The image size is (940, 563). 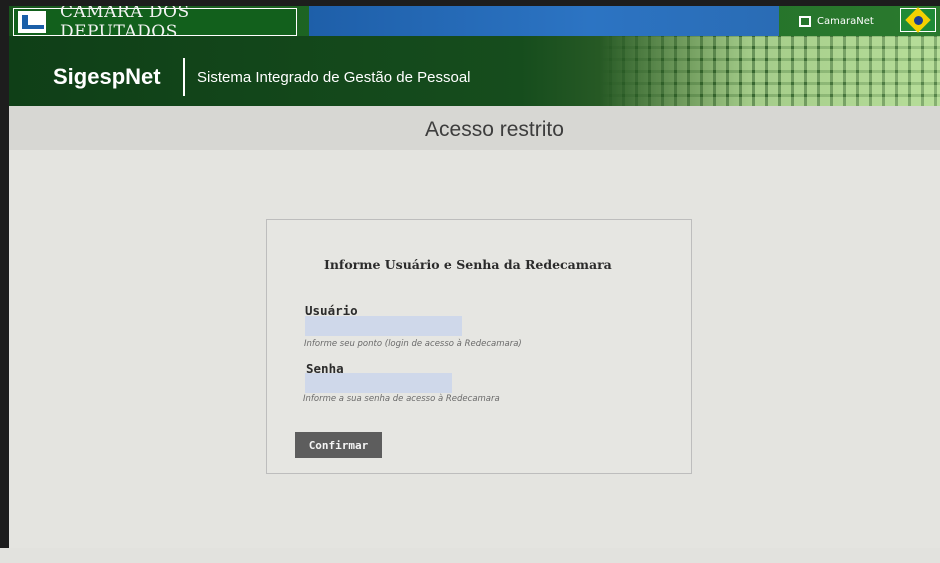 I want to click on login-heading: Informe Usuário e Senha da Redecamara, so click(x=468, y=264).